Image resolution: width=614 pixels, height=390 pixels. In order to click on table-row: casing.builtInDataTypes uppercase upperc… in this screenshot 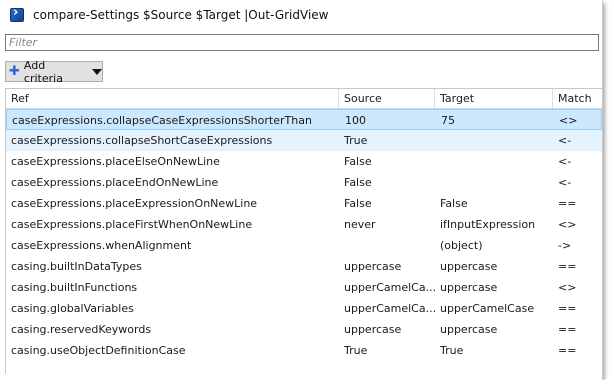, I will do `click(304, 266)`.